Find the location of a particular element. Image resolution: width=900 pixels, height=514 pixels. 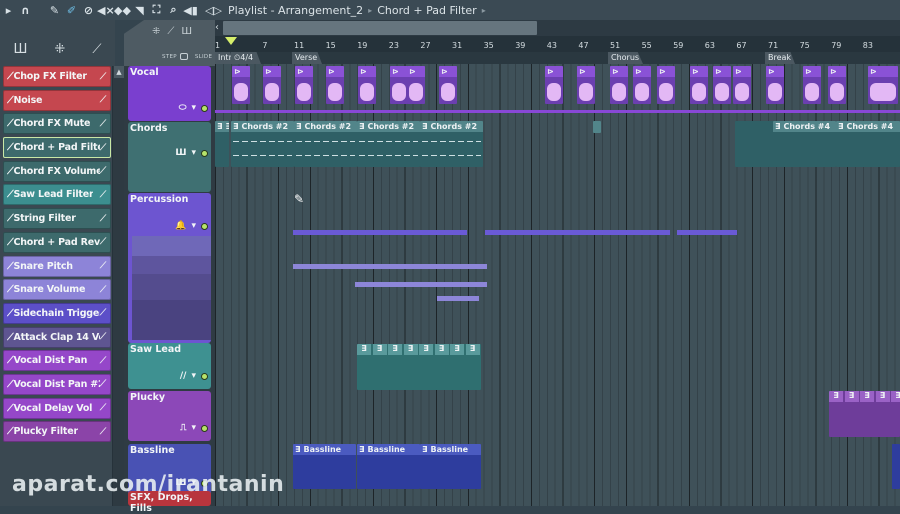

automation-clip-item: ⟋Vocal Dist Pan ⟋ is located at coordinates (57, 361).